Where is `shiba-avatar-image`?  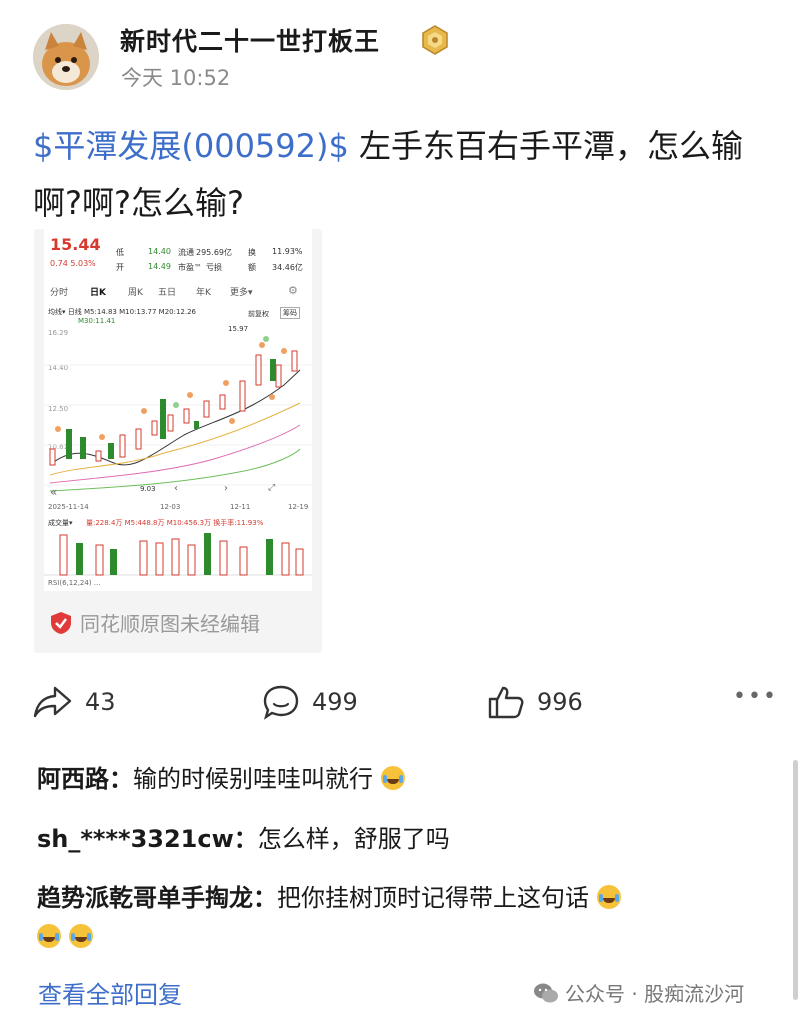 shiba-avatar-image is located at coordinates (66, 57).